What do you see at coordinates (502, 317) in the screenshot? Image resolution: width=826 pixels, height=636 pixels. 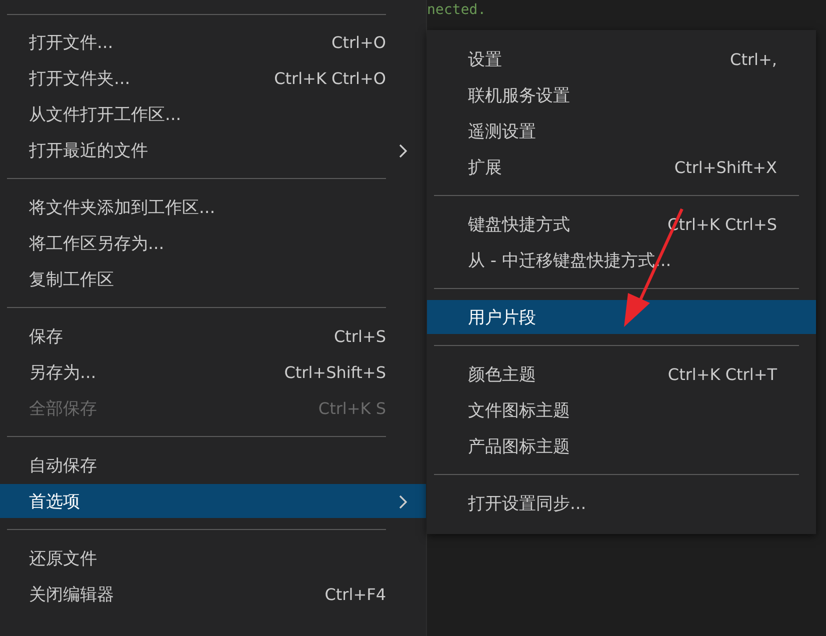 I see `menu-item-label: 用户片段` at bounding box center [502, 317].